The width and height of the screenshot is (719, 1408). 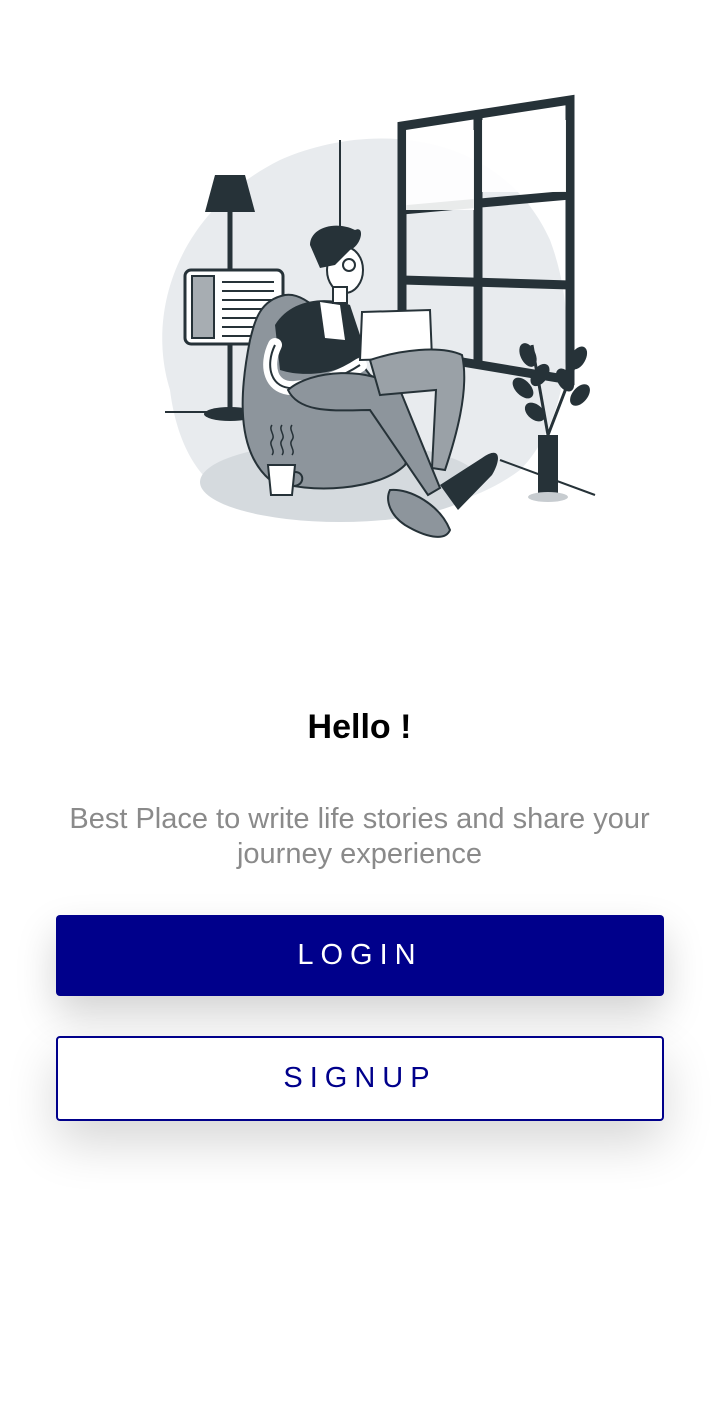 I want to click on welcome-title: Hello !, so click(x=359, y=727).